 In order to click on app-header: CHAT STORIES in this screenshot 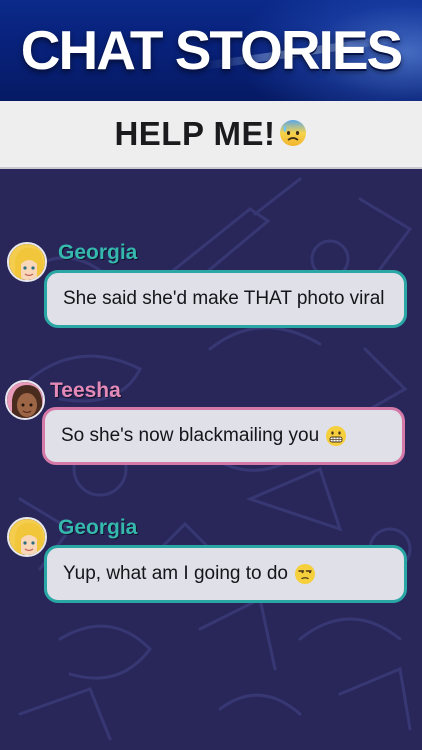, I will do `click(211, 50)`.